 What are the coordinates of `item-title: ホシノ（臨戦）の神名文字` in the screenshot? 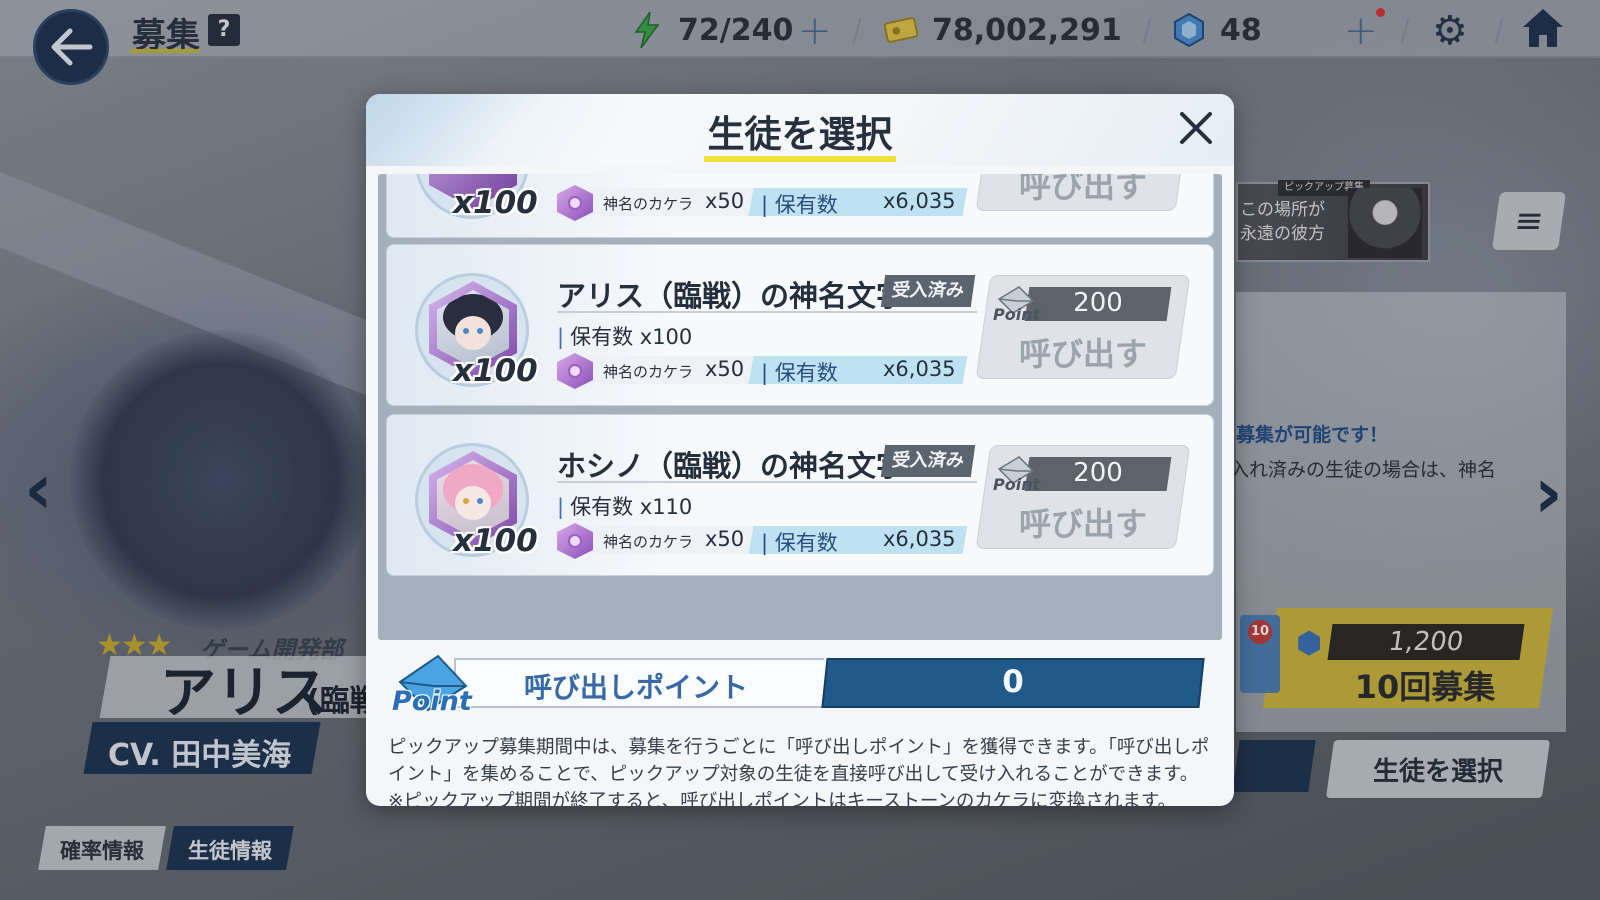 It's located at (731, 466).